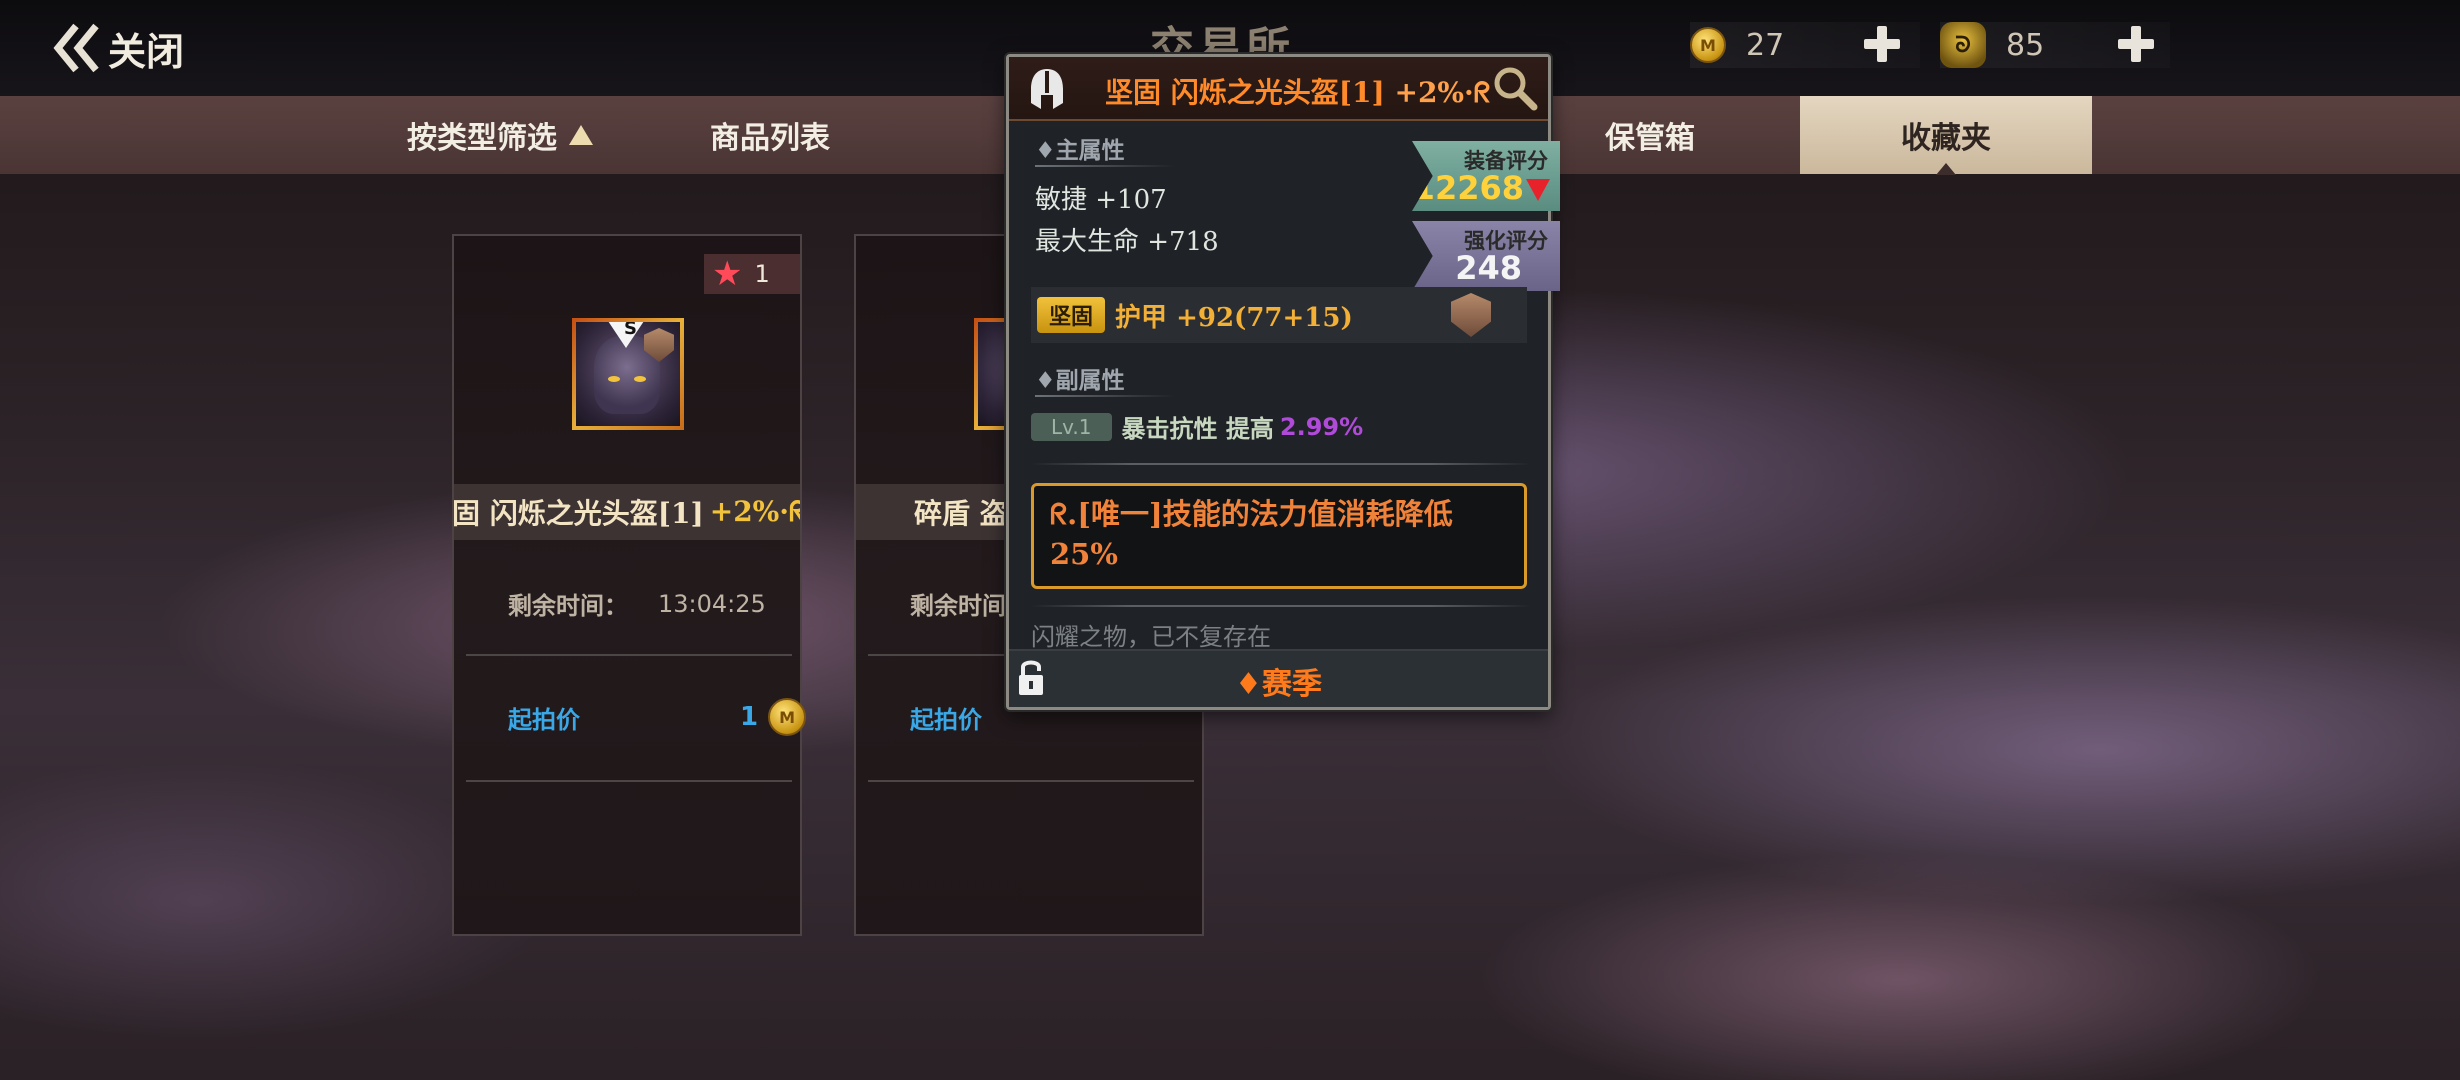  I want to click on sort-up-icon, so click(581, 135).